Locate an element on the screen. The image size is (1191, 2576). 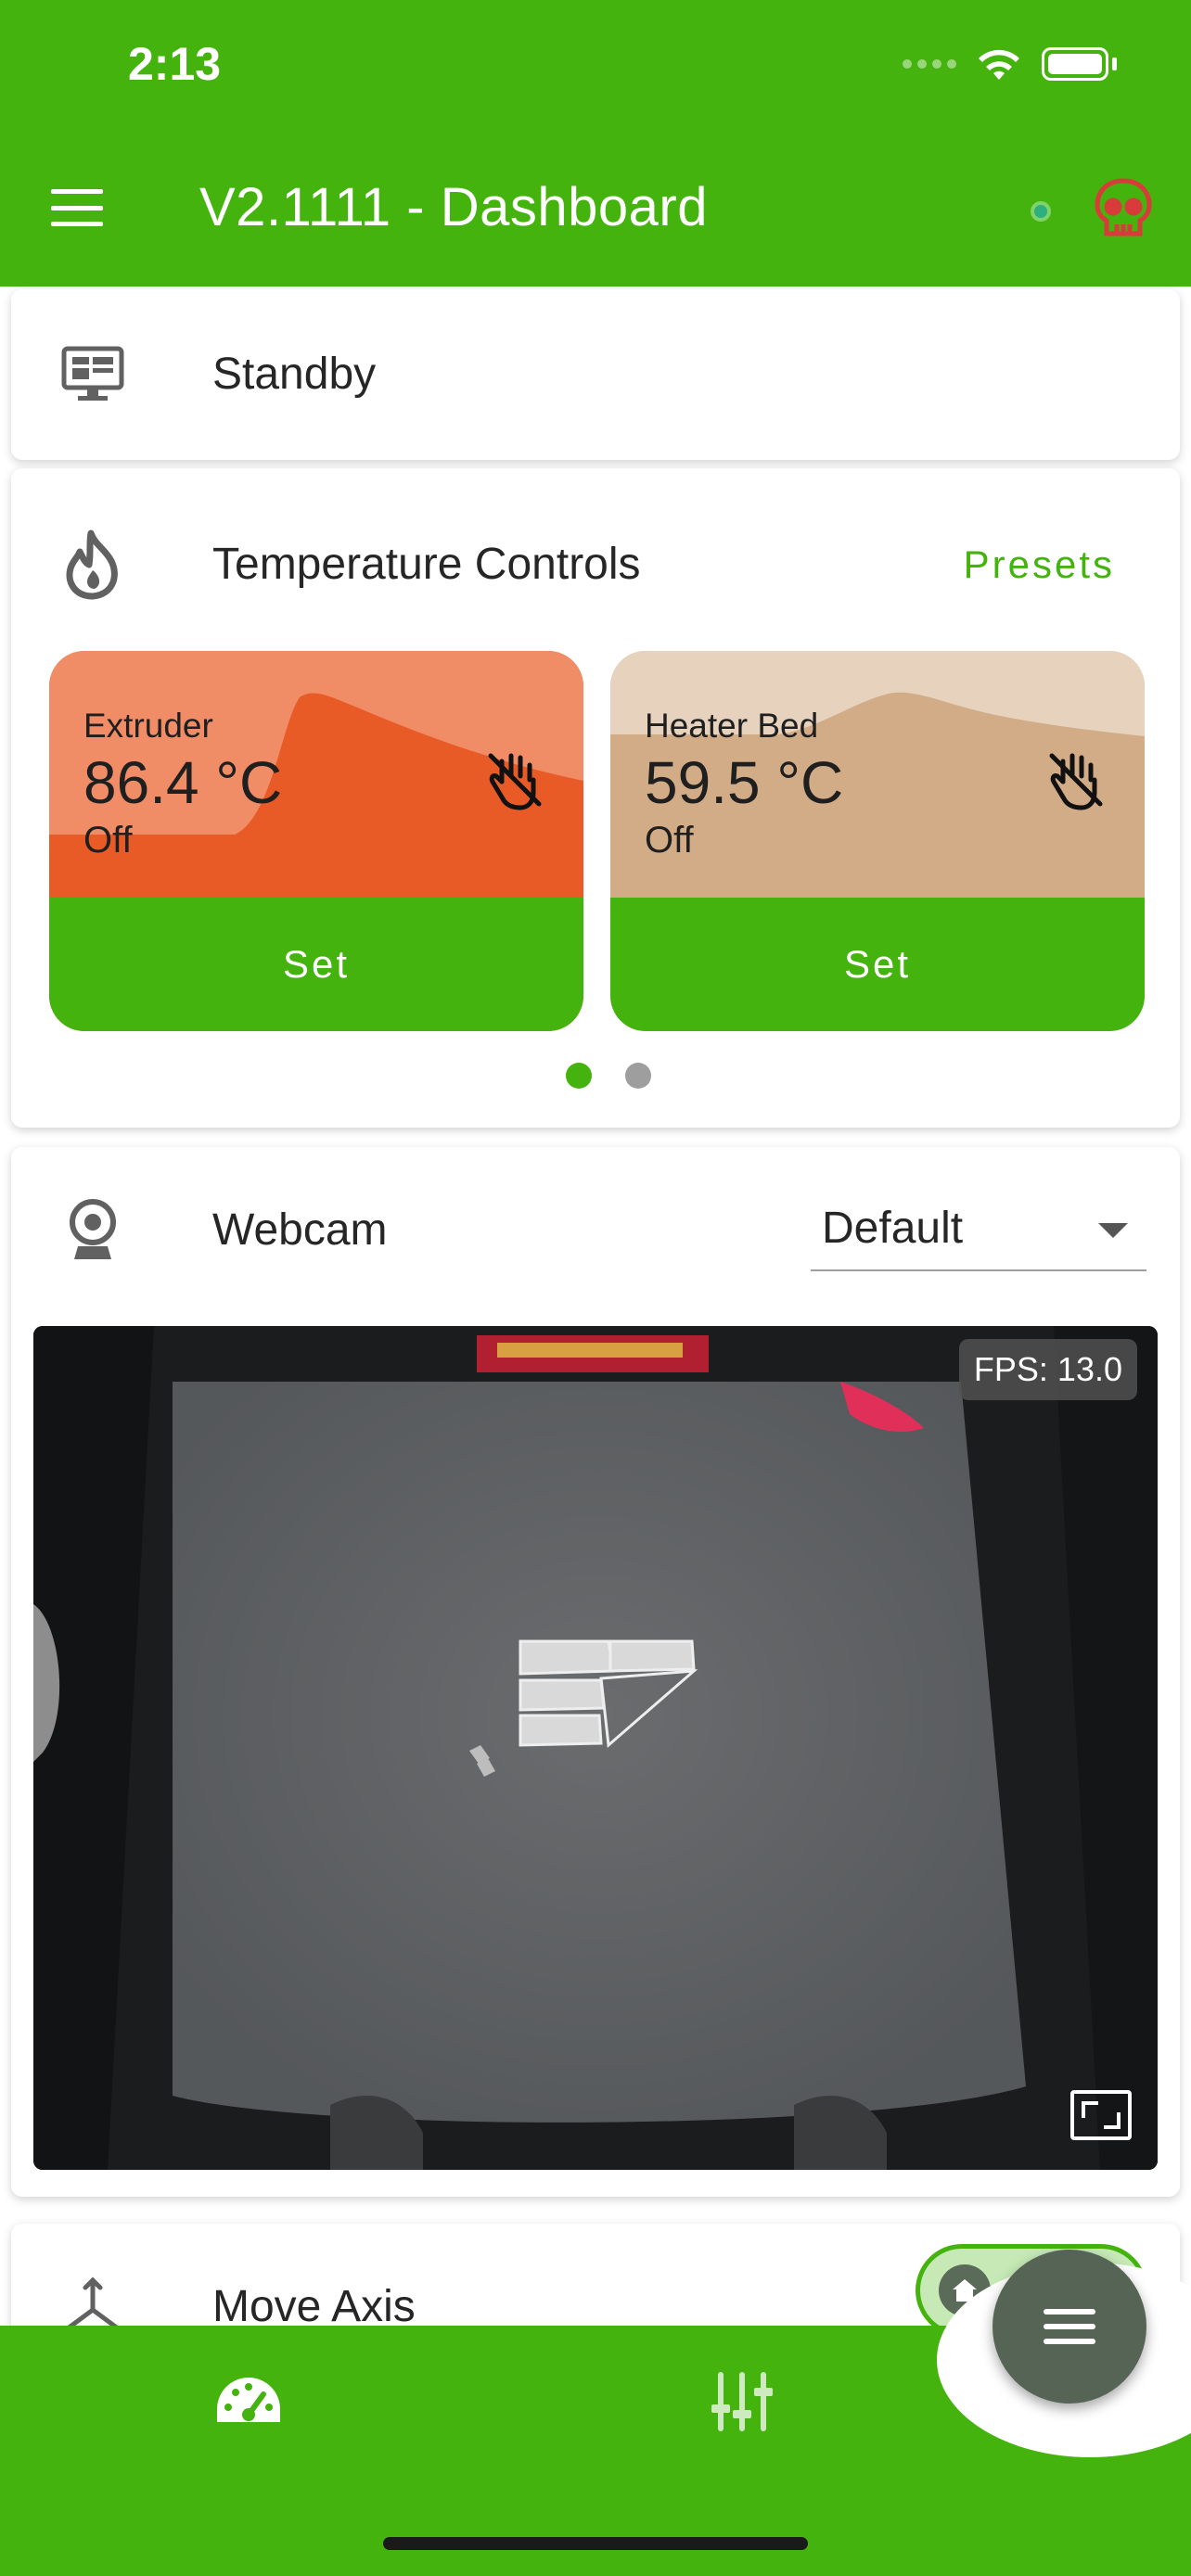
page-dot is located at coordinates (638, 1076).